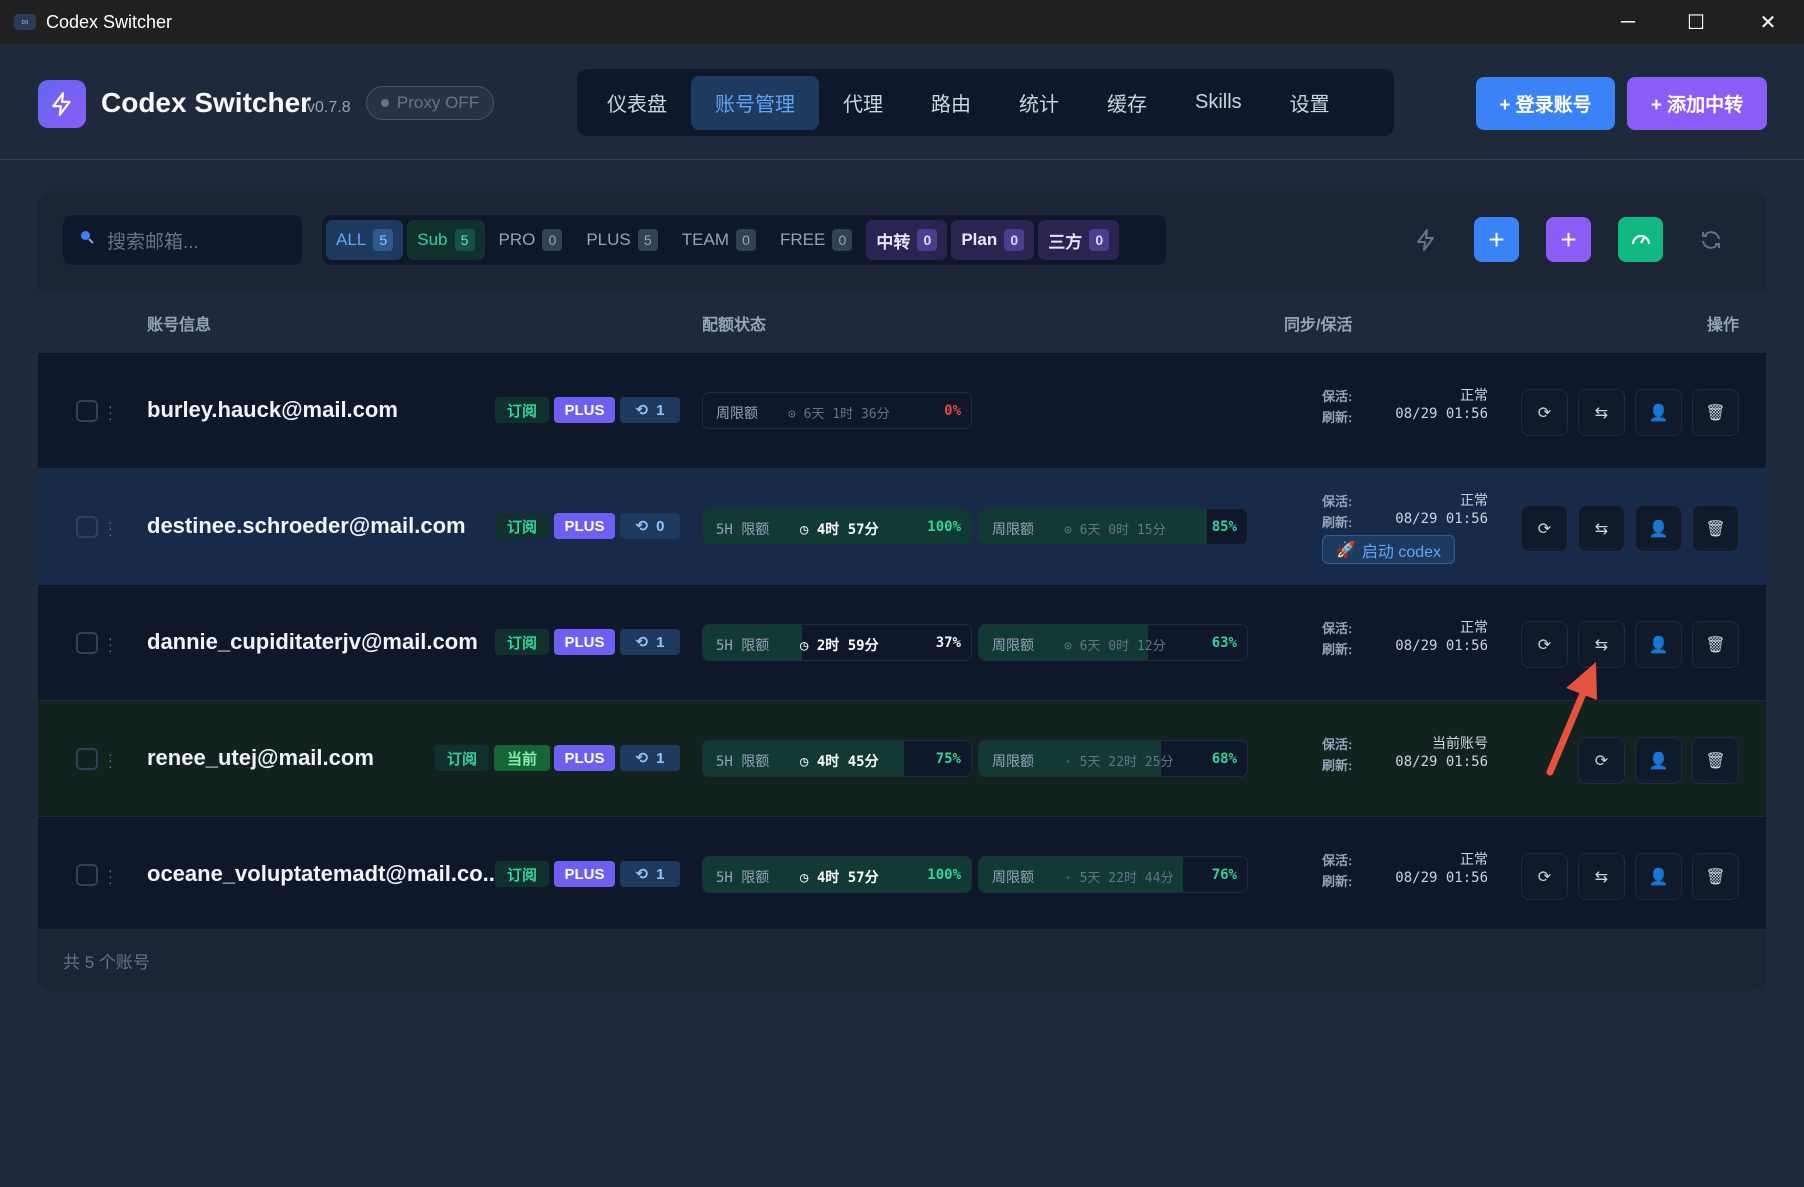  Describe the element at coordinates (430, 103) in the screenshot. I see `proxy-status-badge: Proxy OFF` at that location.